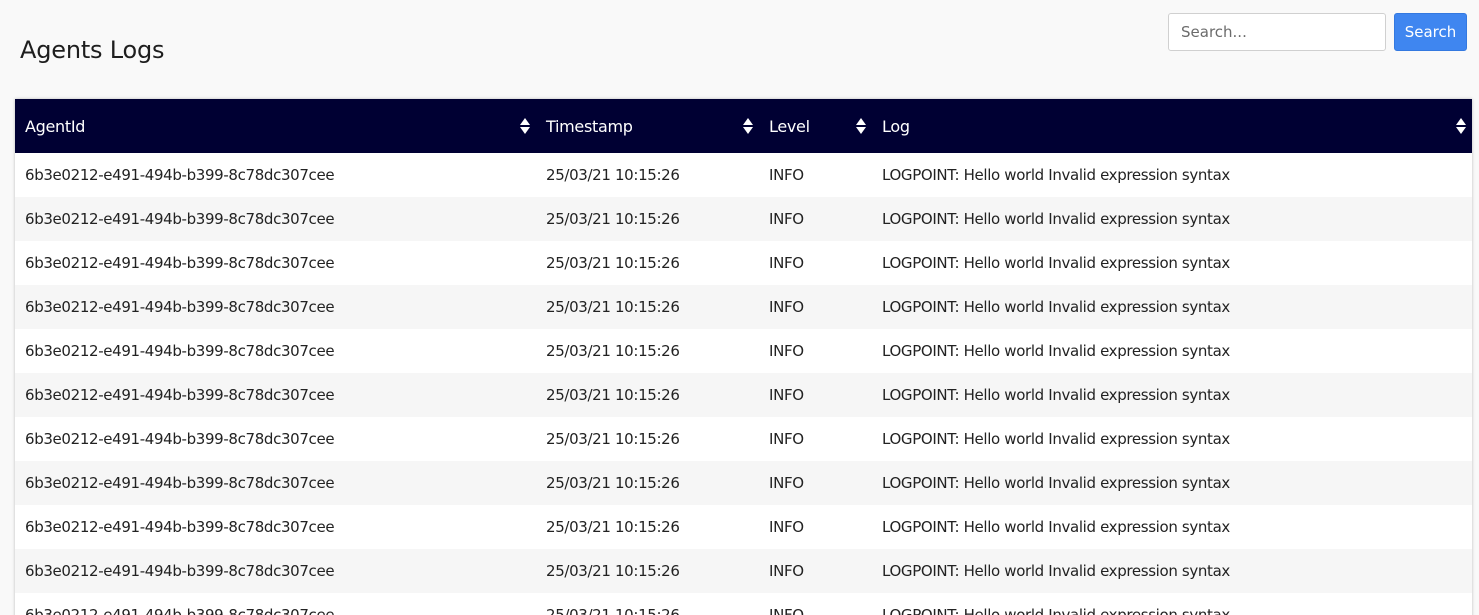 This screenshot has height=615, width=1479. Describe the element at coordinates (1277, 32) in the screenshot. I see `search-input` at that location.